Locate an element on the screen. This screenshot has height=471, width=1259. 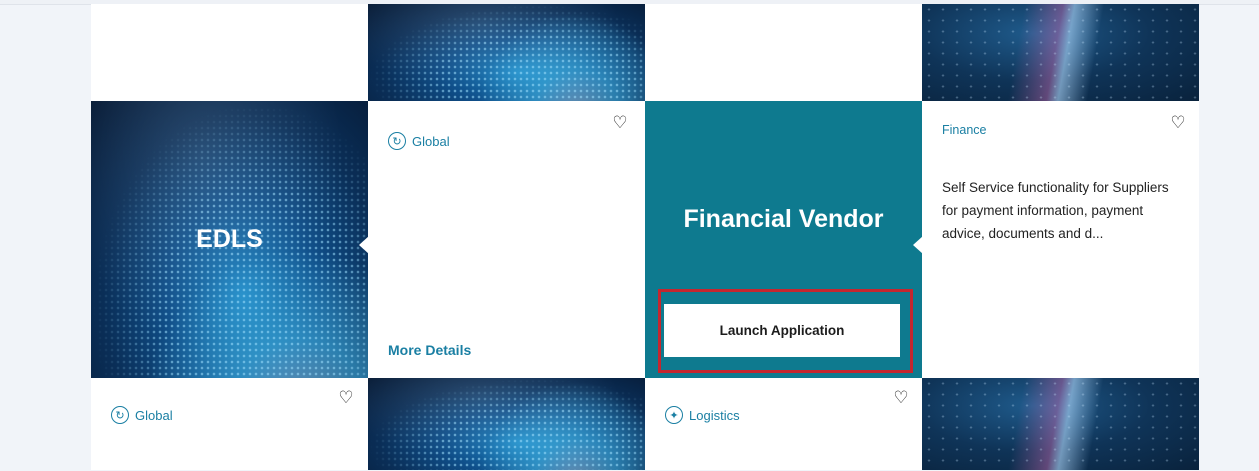
tile-blank-top-left is located at coordinates (229, 52).